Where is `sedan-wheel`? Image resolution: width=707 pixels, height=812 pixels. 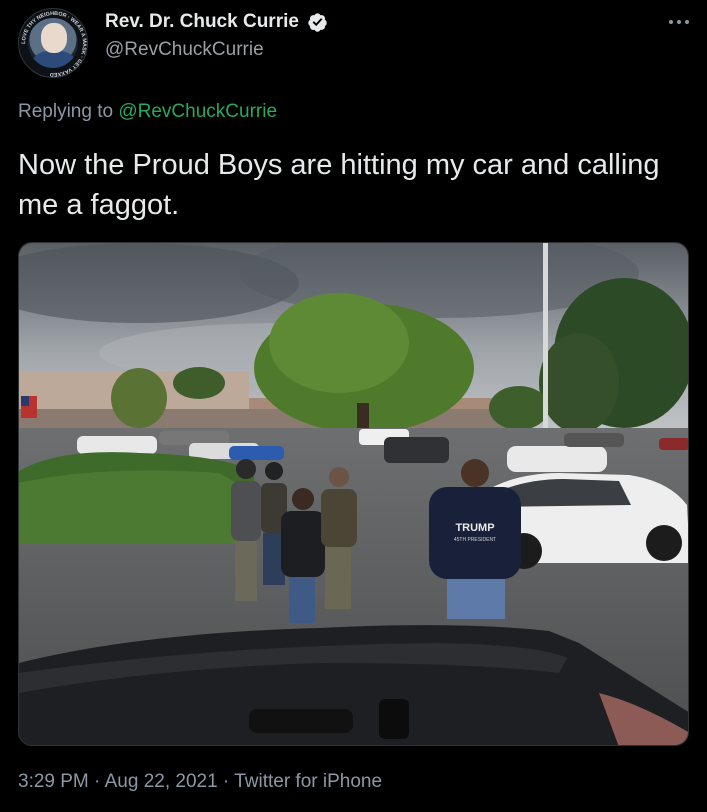
sedan-wheel is located at coordinates (664, 543).